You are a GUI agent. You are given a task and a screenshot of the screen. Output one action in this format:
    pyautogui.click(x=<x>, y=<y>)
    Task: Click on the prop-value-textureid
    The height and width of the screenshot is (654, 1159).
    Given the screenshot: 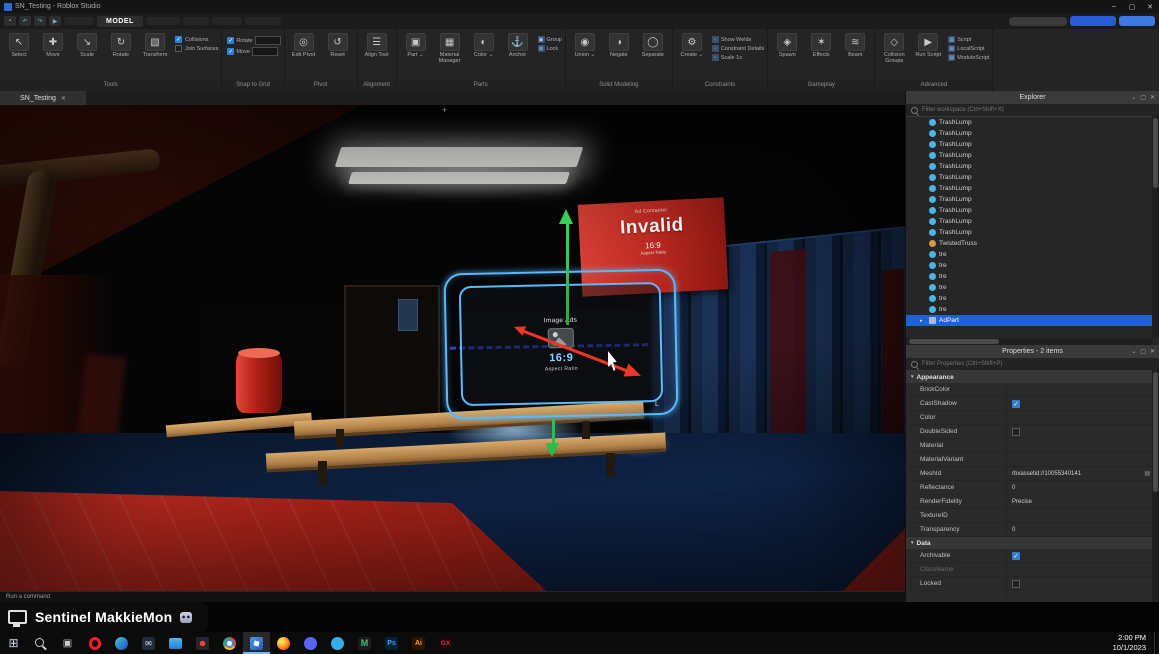 What is the action you would take?
    pyautogui.click(x=1082, y=515)
    